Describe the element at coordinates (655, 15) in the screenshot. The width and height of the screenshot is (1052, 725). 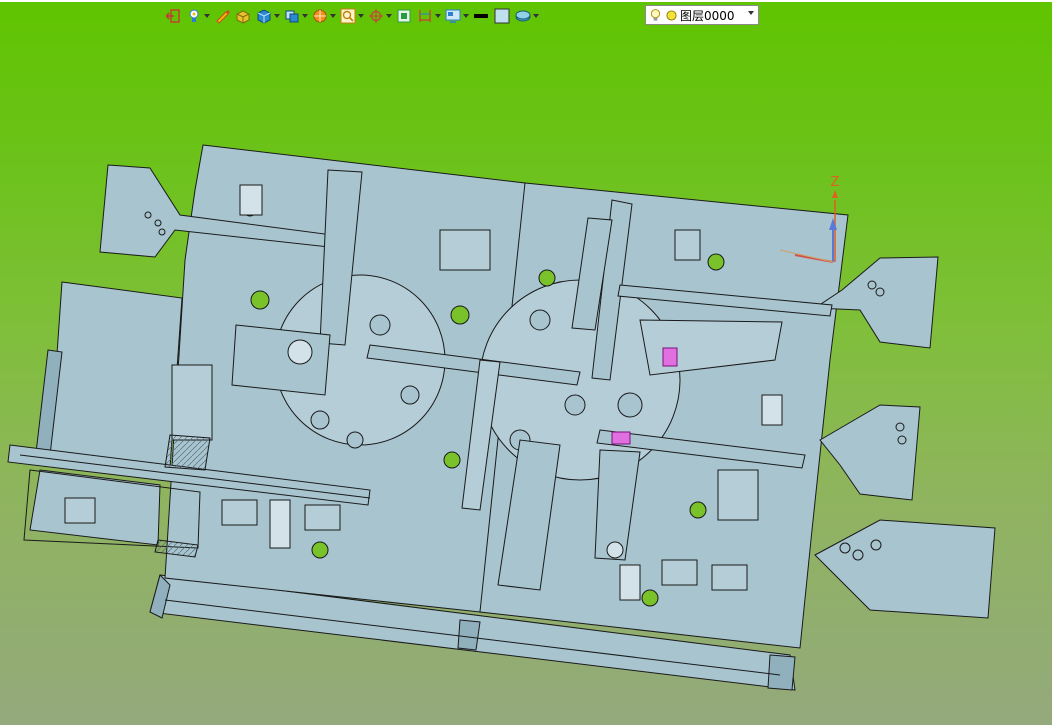
I see `lightbulb-icon` at that location.